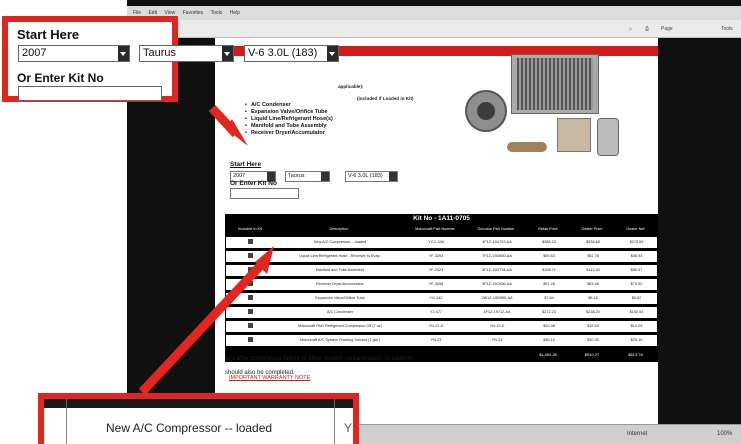 The height and width of the screenshot is (444, 741). What do you see at coordinates (549, 298) in the screenshot?
I see `kit-cell-retail: $7.84` at bounding box center [549, 298].